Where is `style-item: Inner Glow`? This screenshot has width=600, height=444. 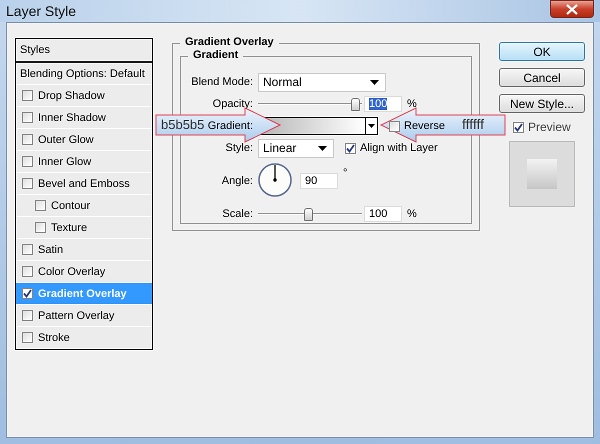 style-item: Inner Glow is located at coordinates (84, 162).